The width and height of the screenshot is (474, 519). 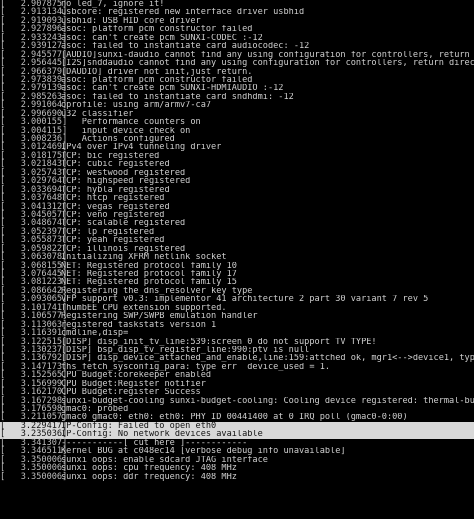 I want to click on log-message: TCP: bic registered, so click(x=110, y=156).